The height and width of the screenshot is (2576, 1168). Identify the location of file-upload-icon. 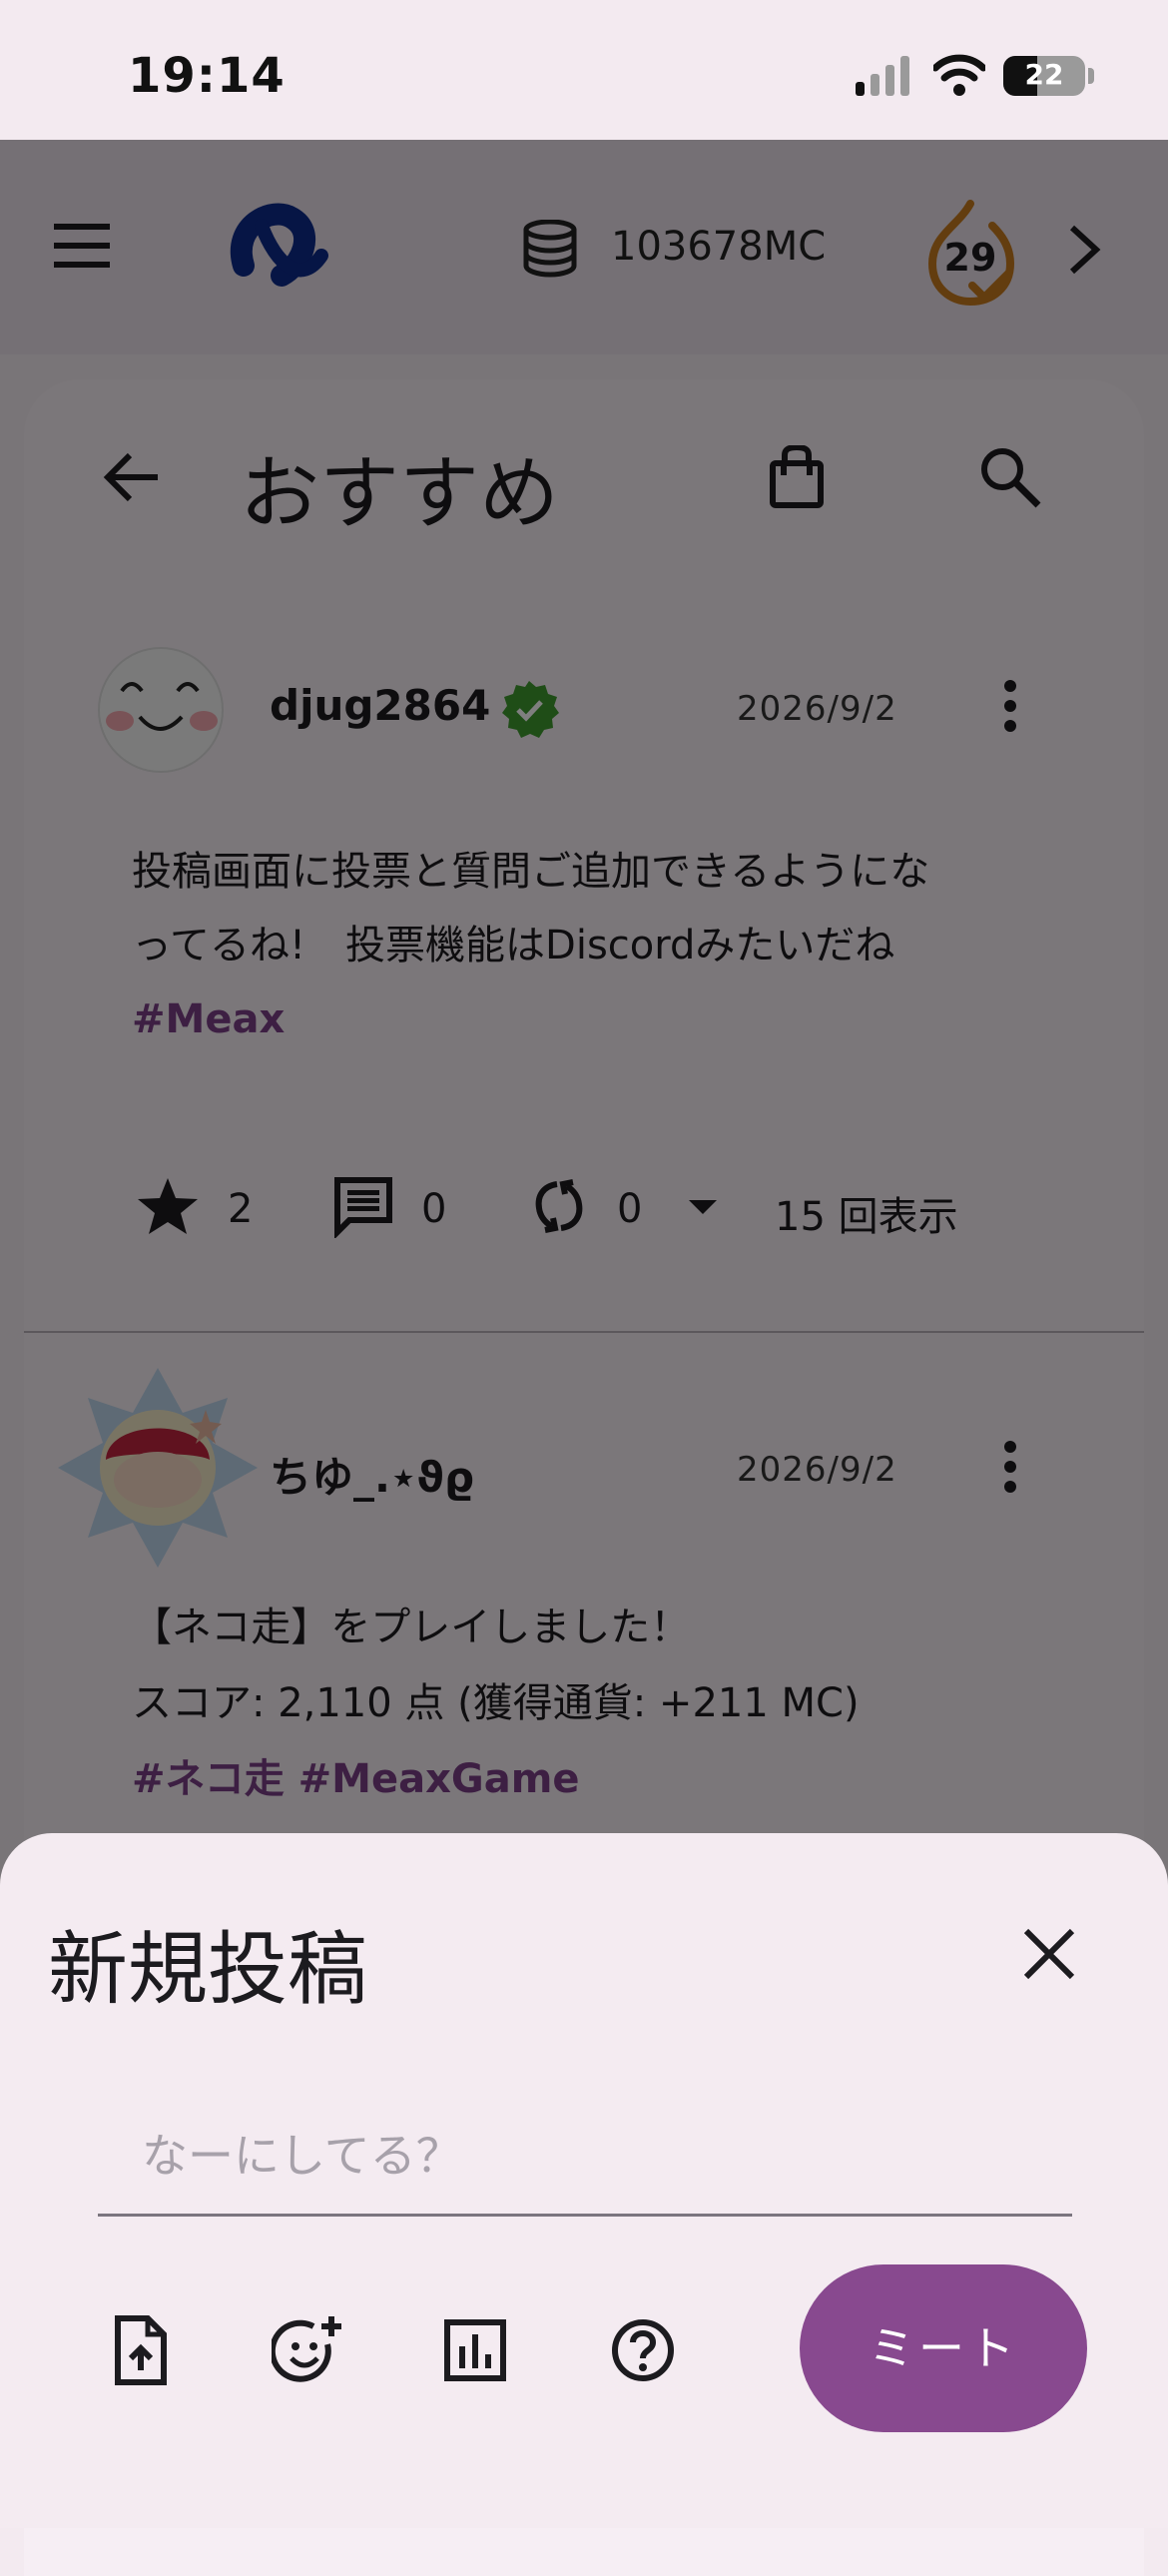
(140, 2350).